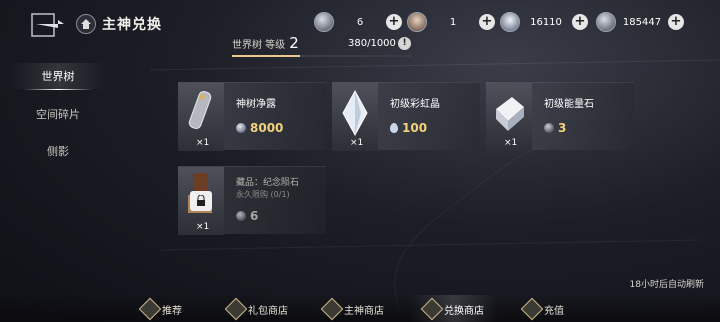  What do you see at coordinates (332, 309) in the screenshot?
I see `main-god-icon` at bounding box center [332, 309].